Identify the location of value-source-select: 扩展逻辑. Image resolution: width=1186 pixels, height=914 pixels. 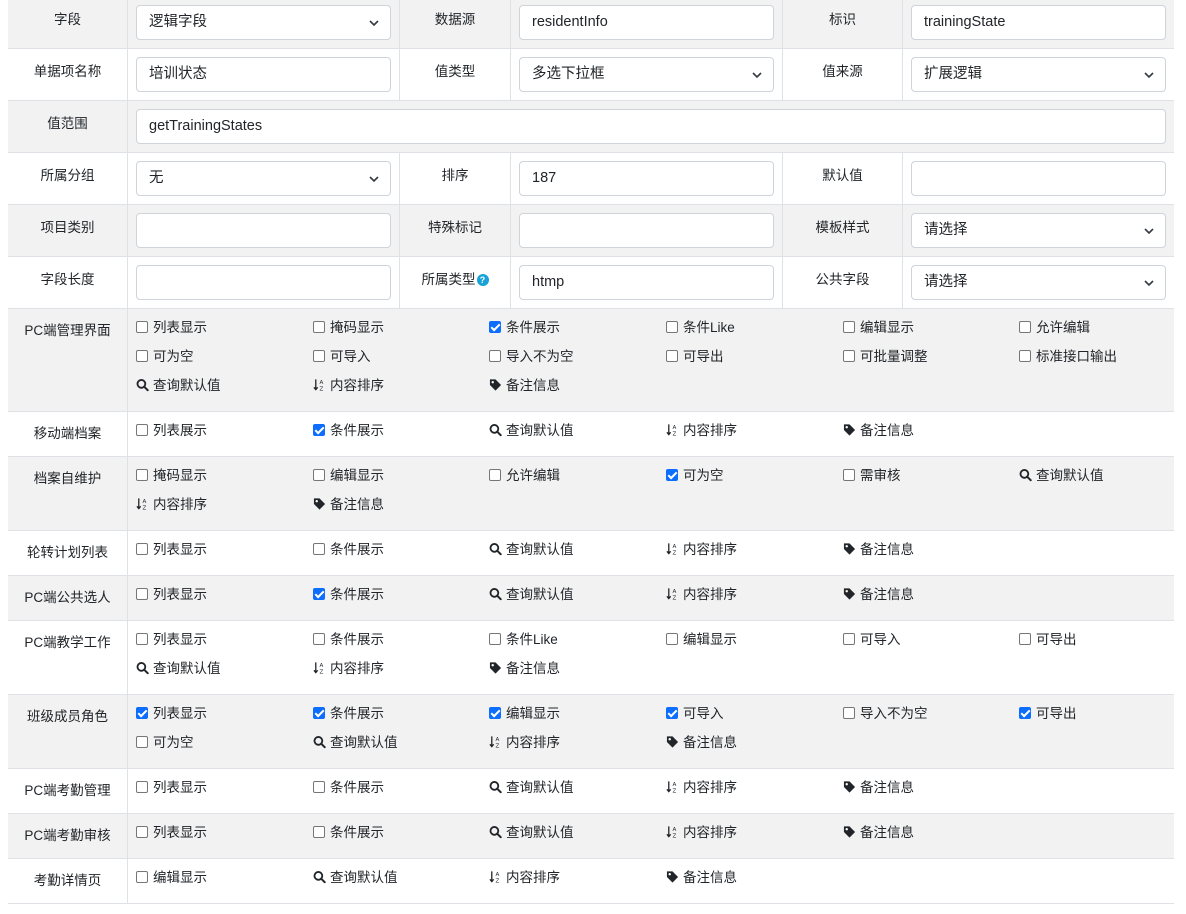
(1038, 74).